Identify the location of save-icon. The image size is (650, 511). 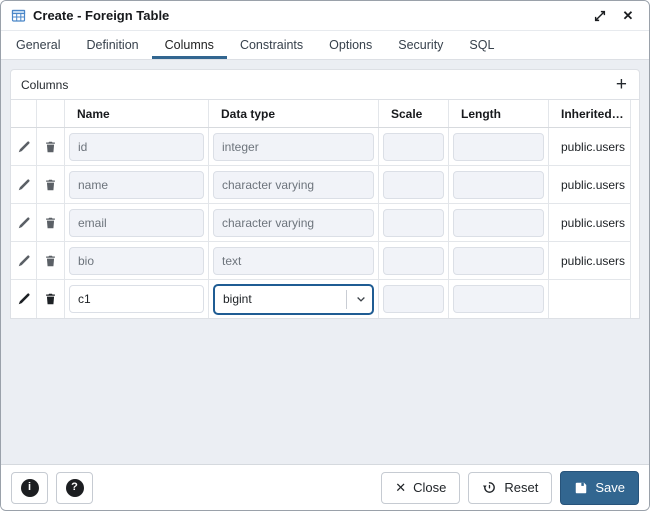
(581, 488).